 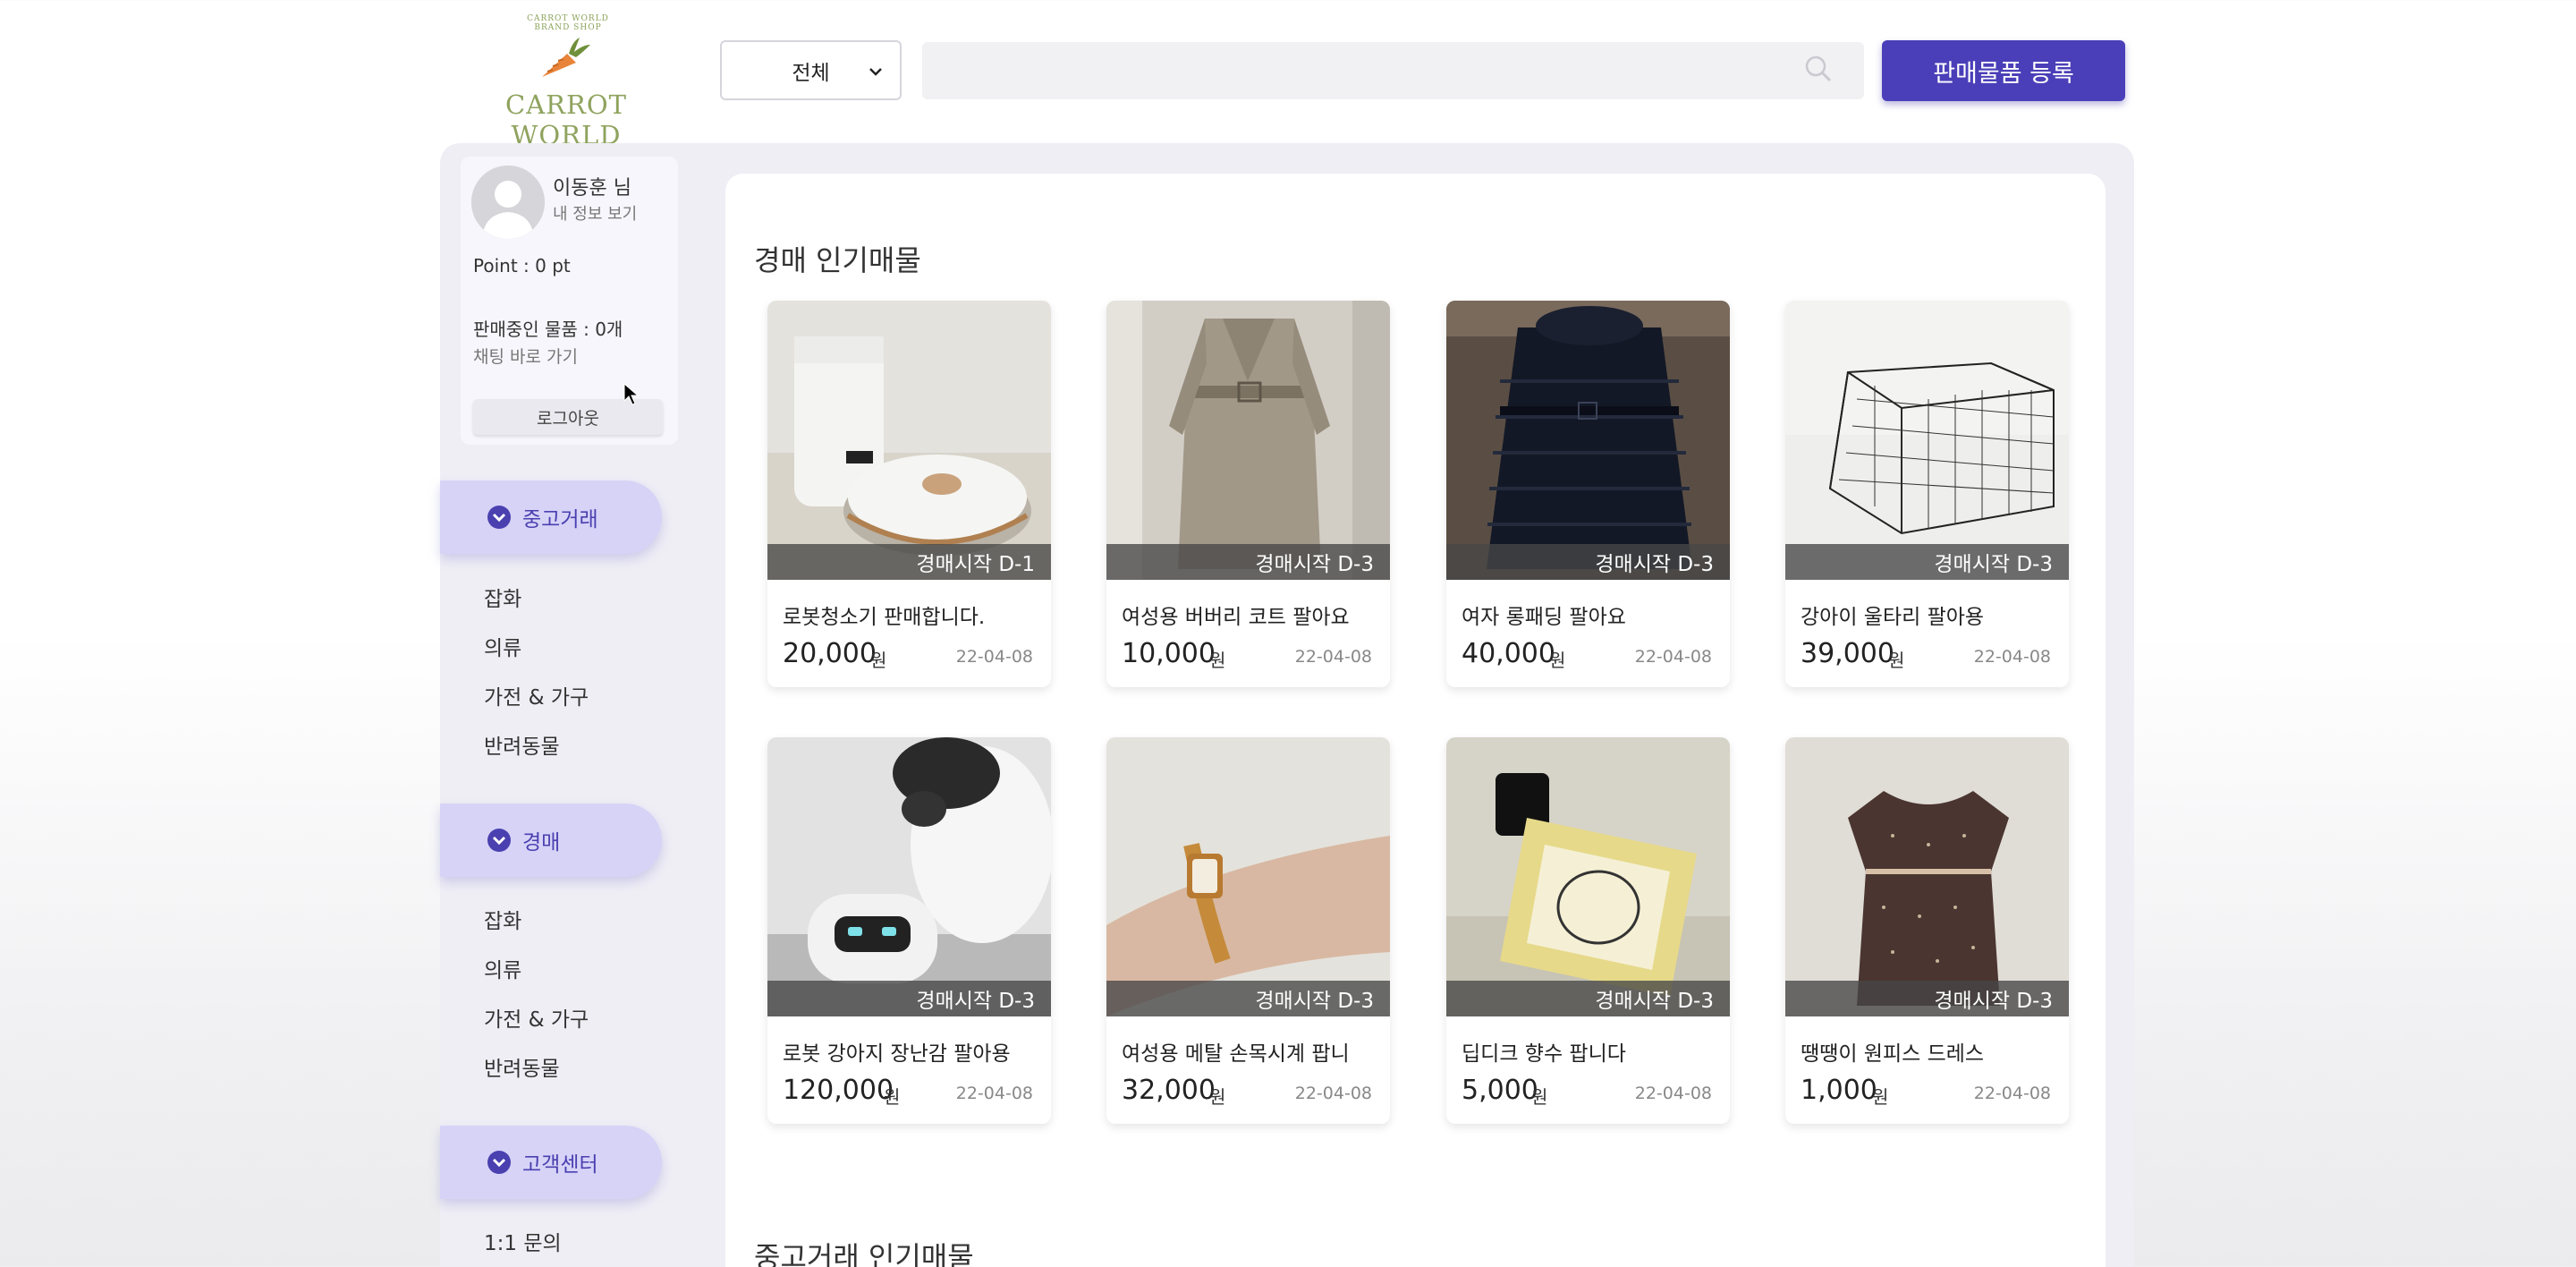 I want to click on menu-auction: 경매, so click(x=551, y=840).